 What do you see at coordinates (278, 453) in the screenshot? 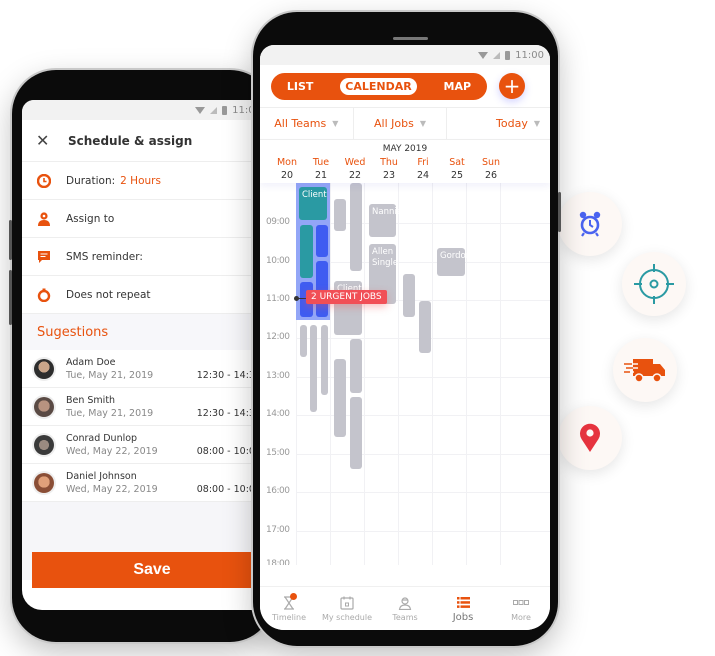
I see `hour-label: 15:00` at bounding box center [278, 453].